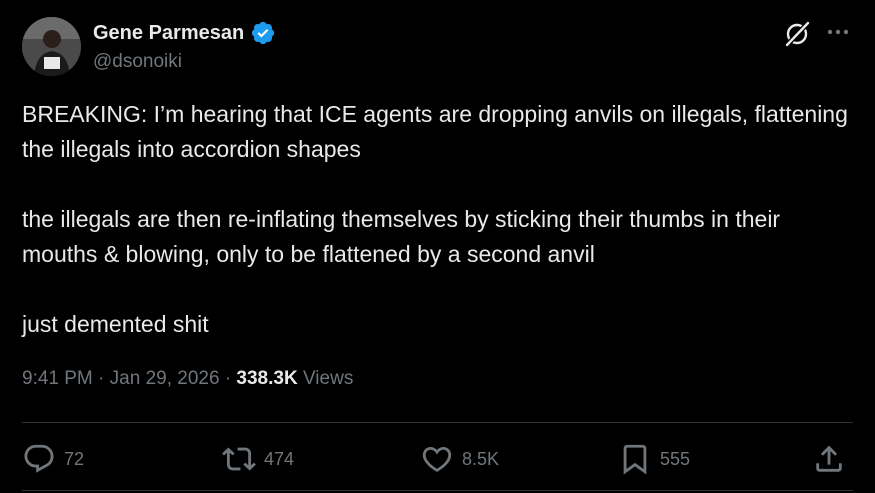  Describe the element at coordinates (74, 458) in the screenshot. I see `reply-count: 72` at that location.